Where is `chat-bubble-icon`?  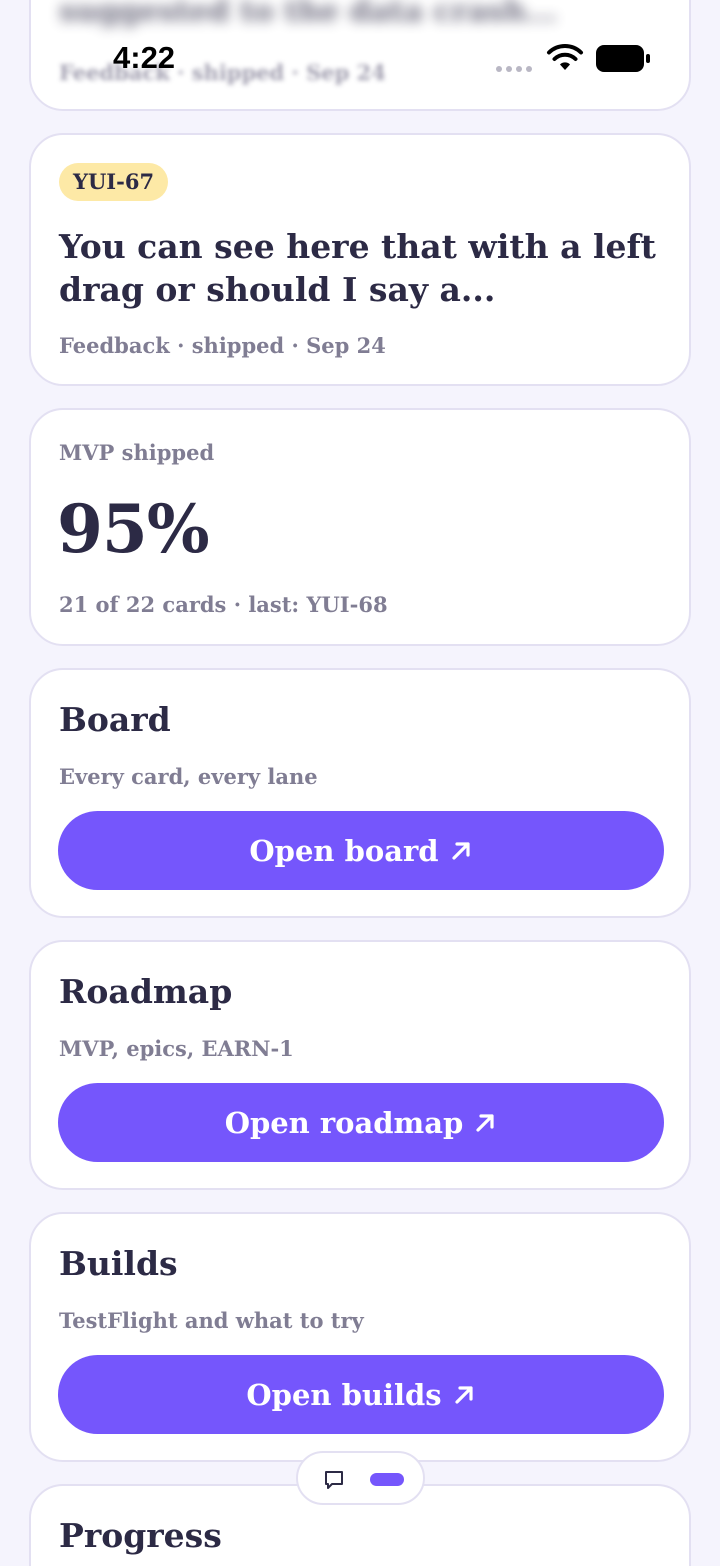 chat-bubble-icon is located at coordinates (334, 1480).